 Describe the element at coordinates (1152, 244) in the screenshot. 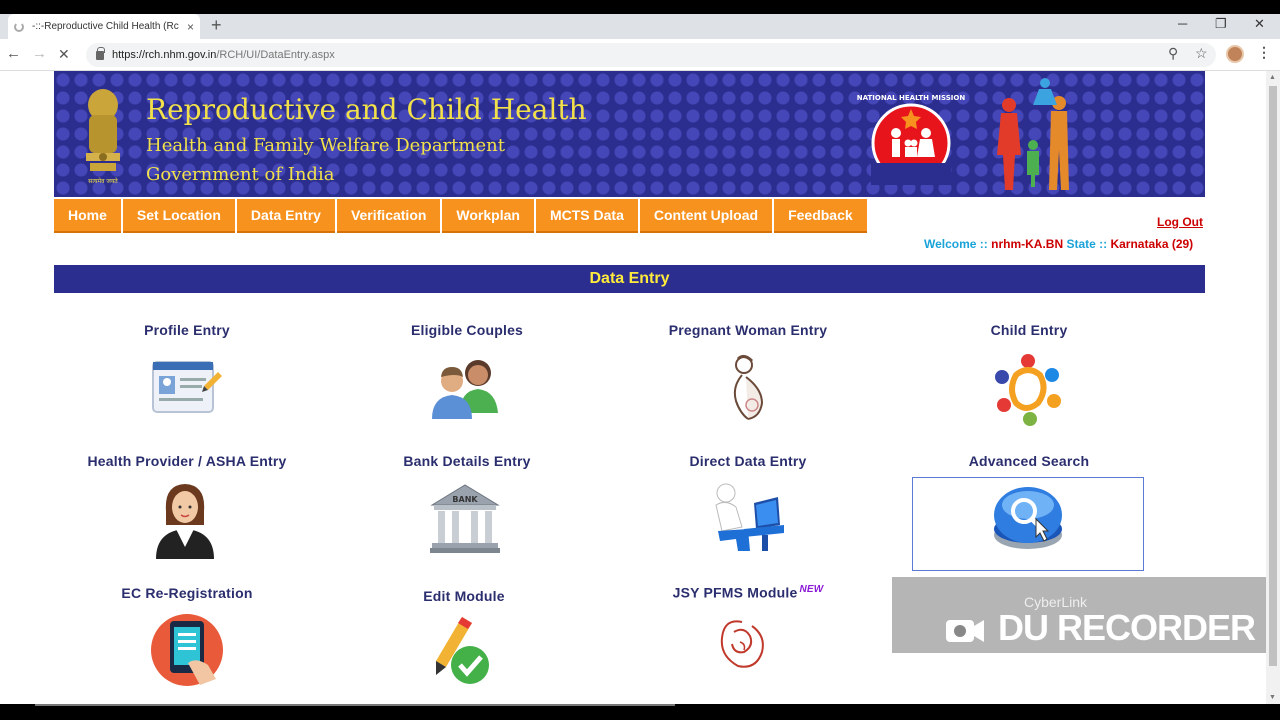

I see `state-value: Karnataka (29)` at that location.